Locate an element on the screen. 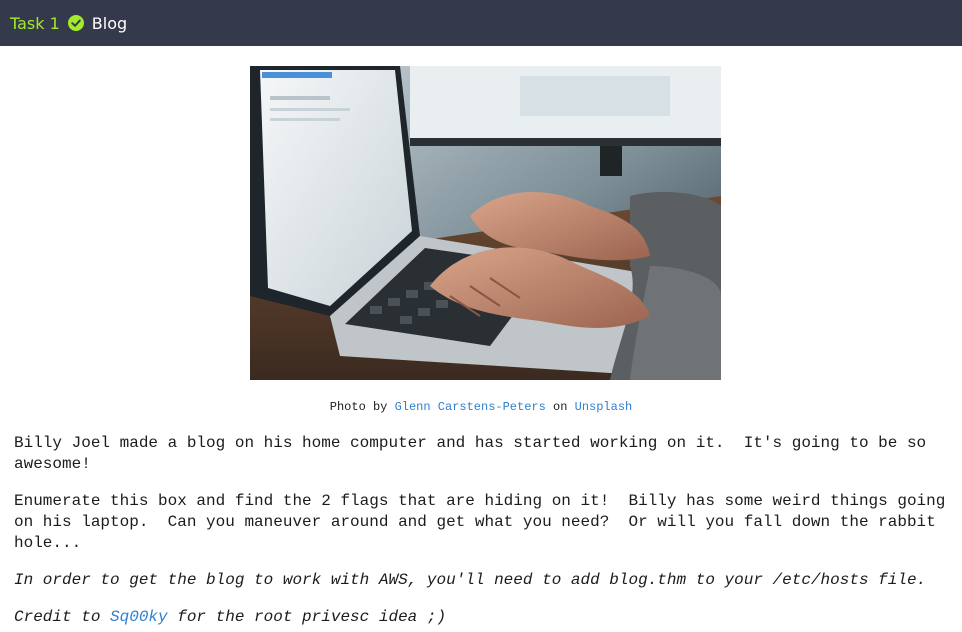 The width and height of the screenshot is (962, 632). credit-author-link: Sq00ky is located at coordinates (139, 617).